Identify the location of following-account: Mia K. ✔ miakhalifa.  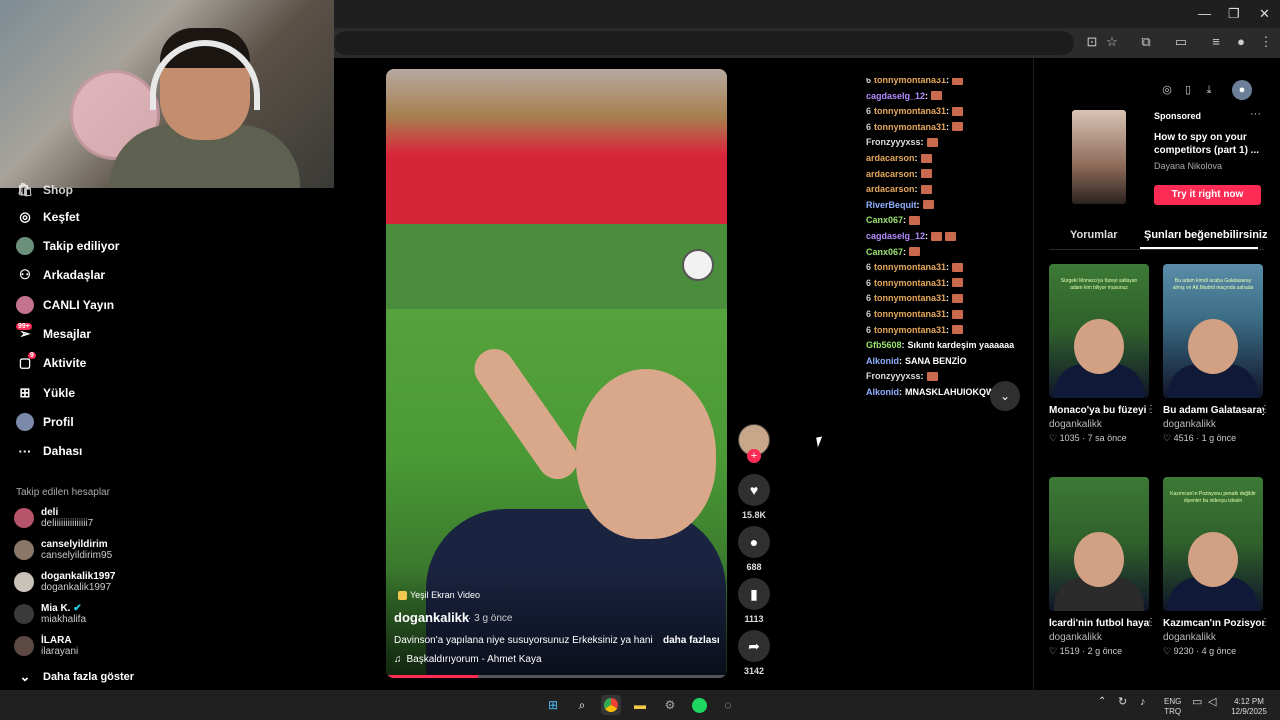
(50, 614).